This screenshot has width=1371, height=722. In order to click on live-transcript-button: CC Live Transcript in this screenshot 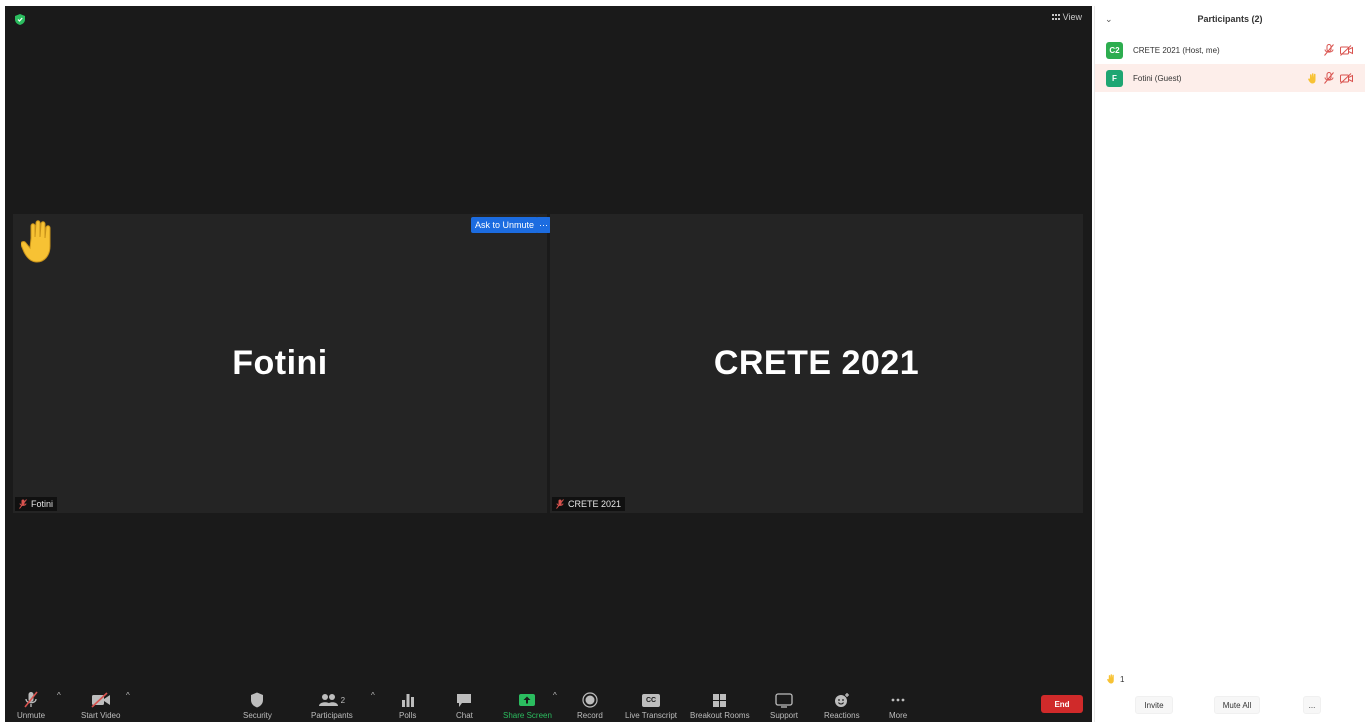, I will do `click(651, 705)`.